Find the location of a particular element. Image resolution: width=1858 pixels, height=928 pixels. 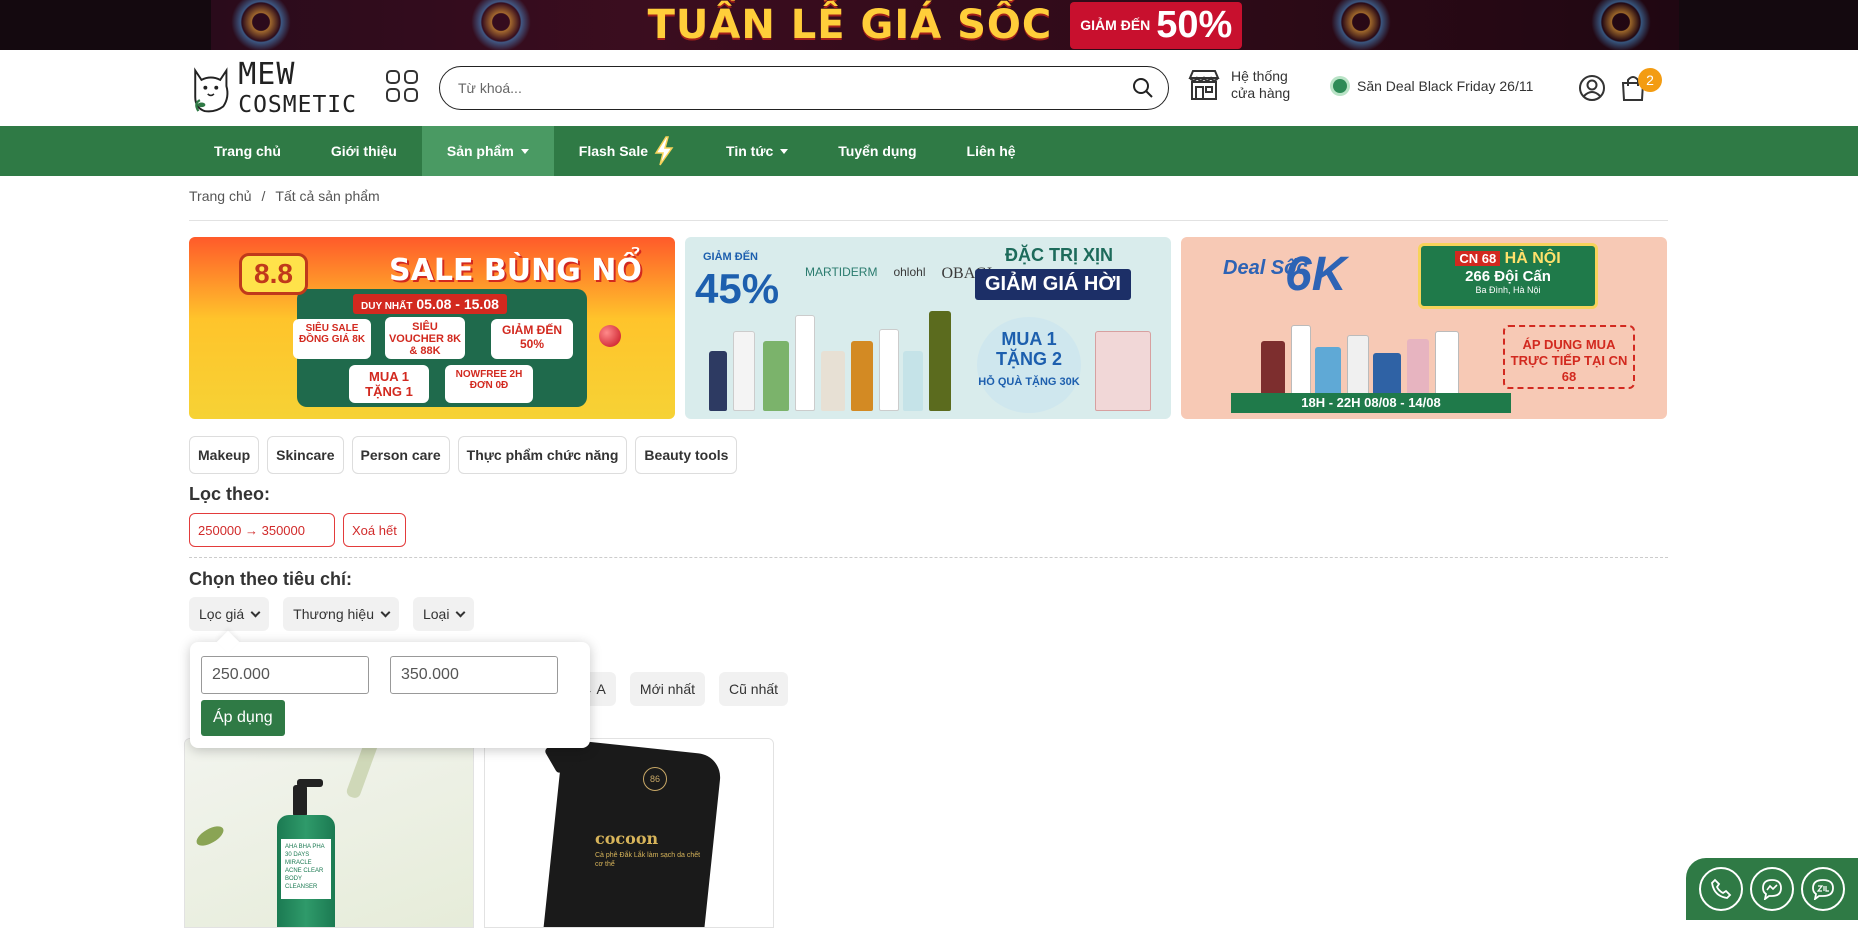

banner-store-card: CN 68 HÀ NỘI 266 Đội Cấn Ba Đình, Hà Nội is located at coordinates (1508, 276).